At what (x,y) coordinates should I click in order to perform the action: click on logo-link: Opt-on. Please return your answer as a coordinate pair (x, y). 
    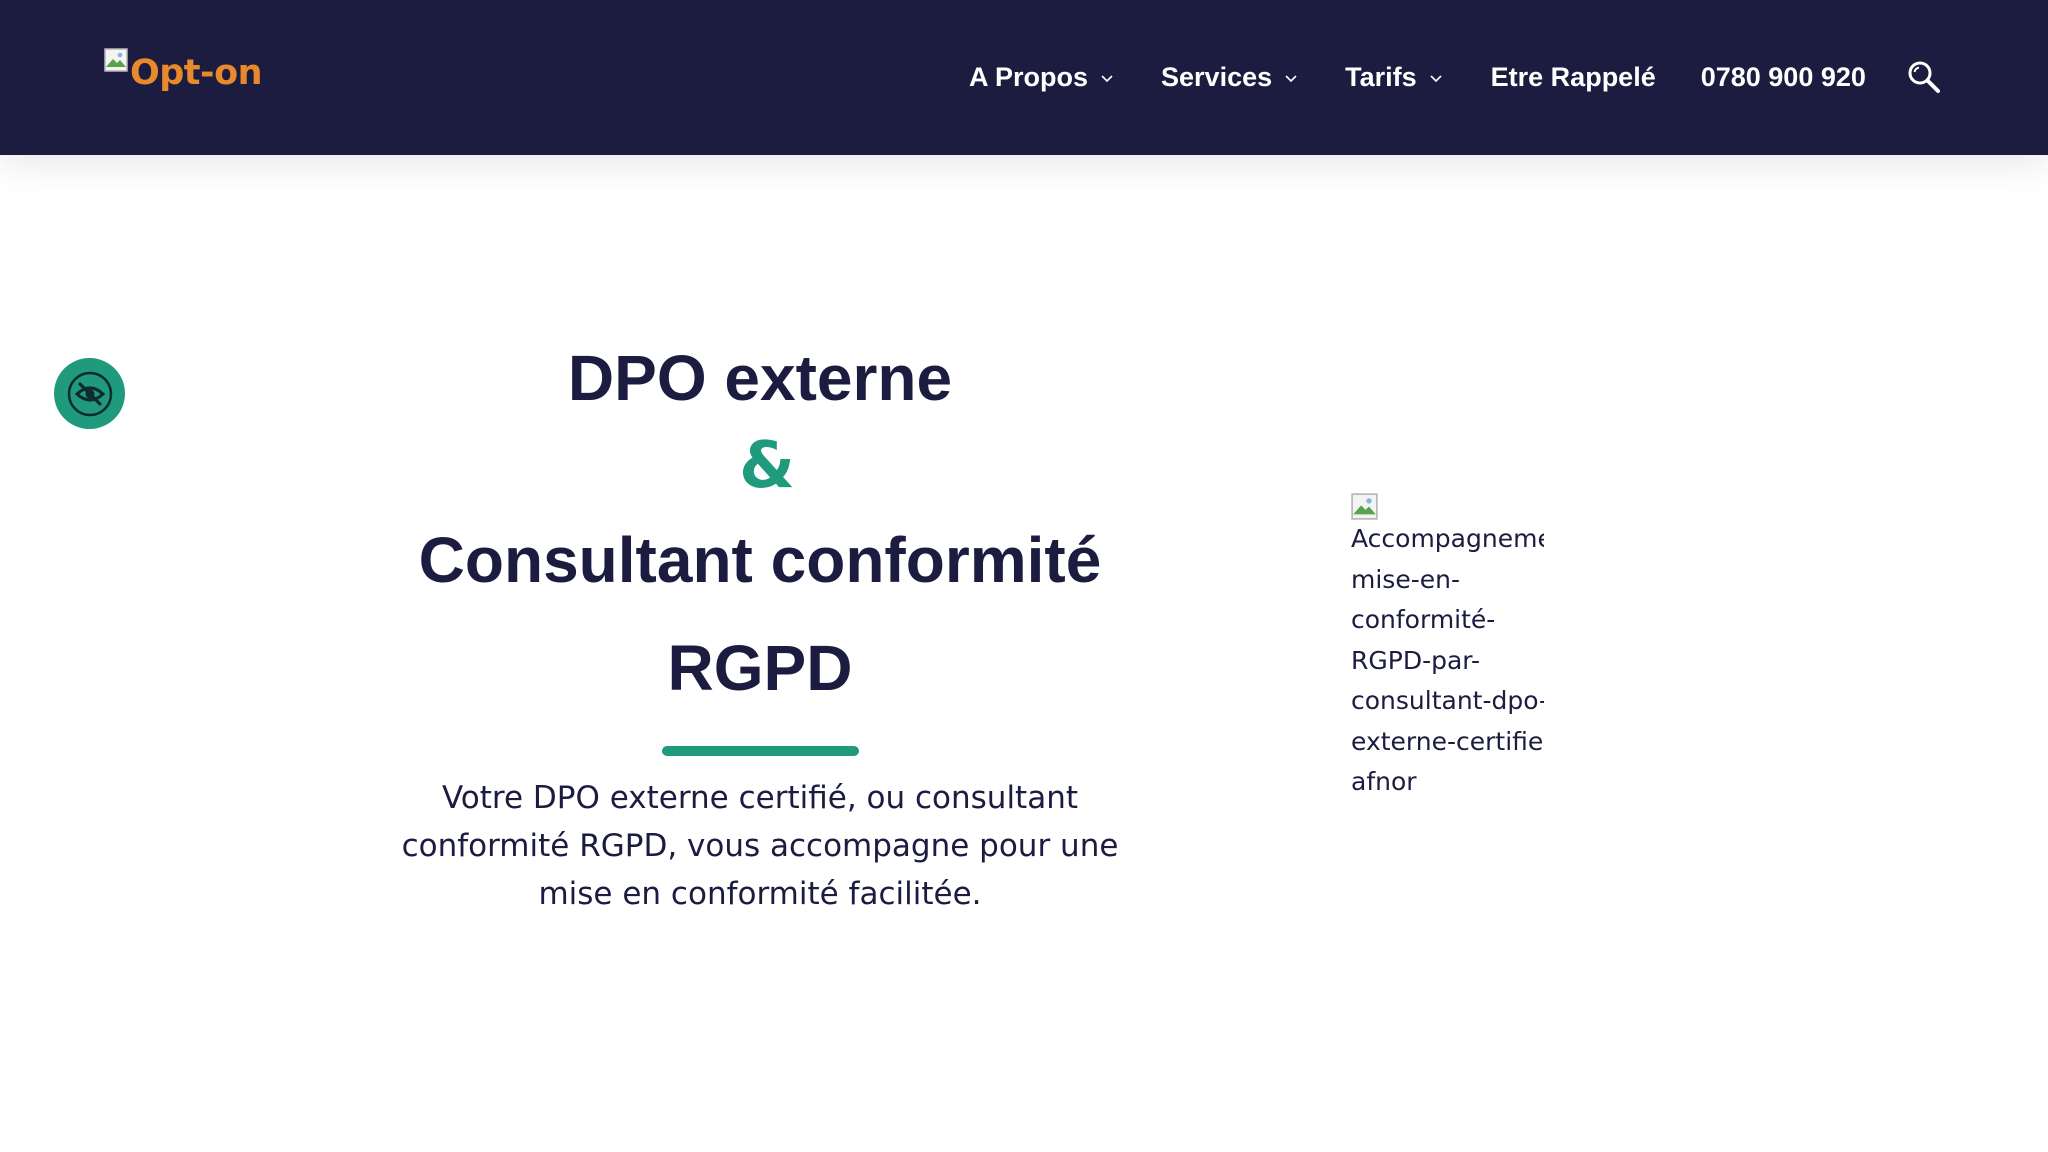
    Looking at the image, I should click on (183, 70).